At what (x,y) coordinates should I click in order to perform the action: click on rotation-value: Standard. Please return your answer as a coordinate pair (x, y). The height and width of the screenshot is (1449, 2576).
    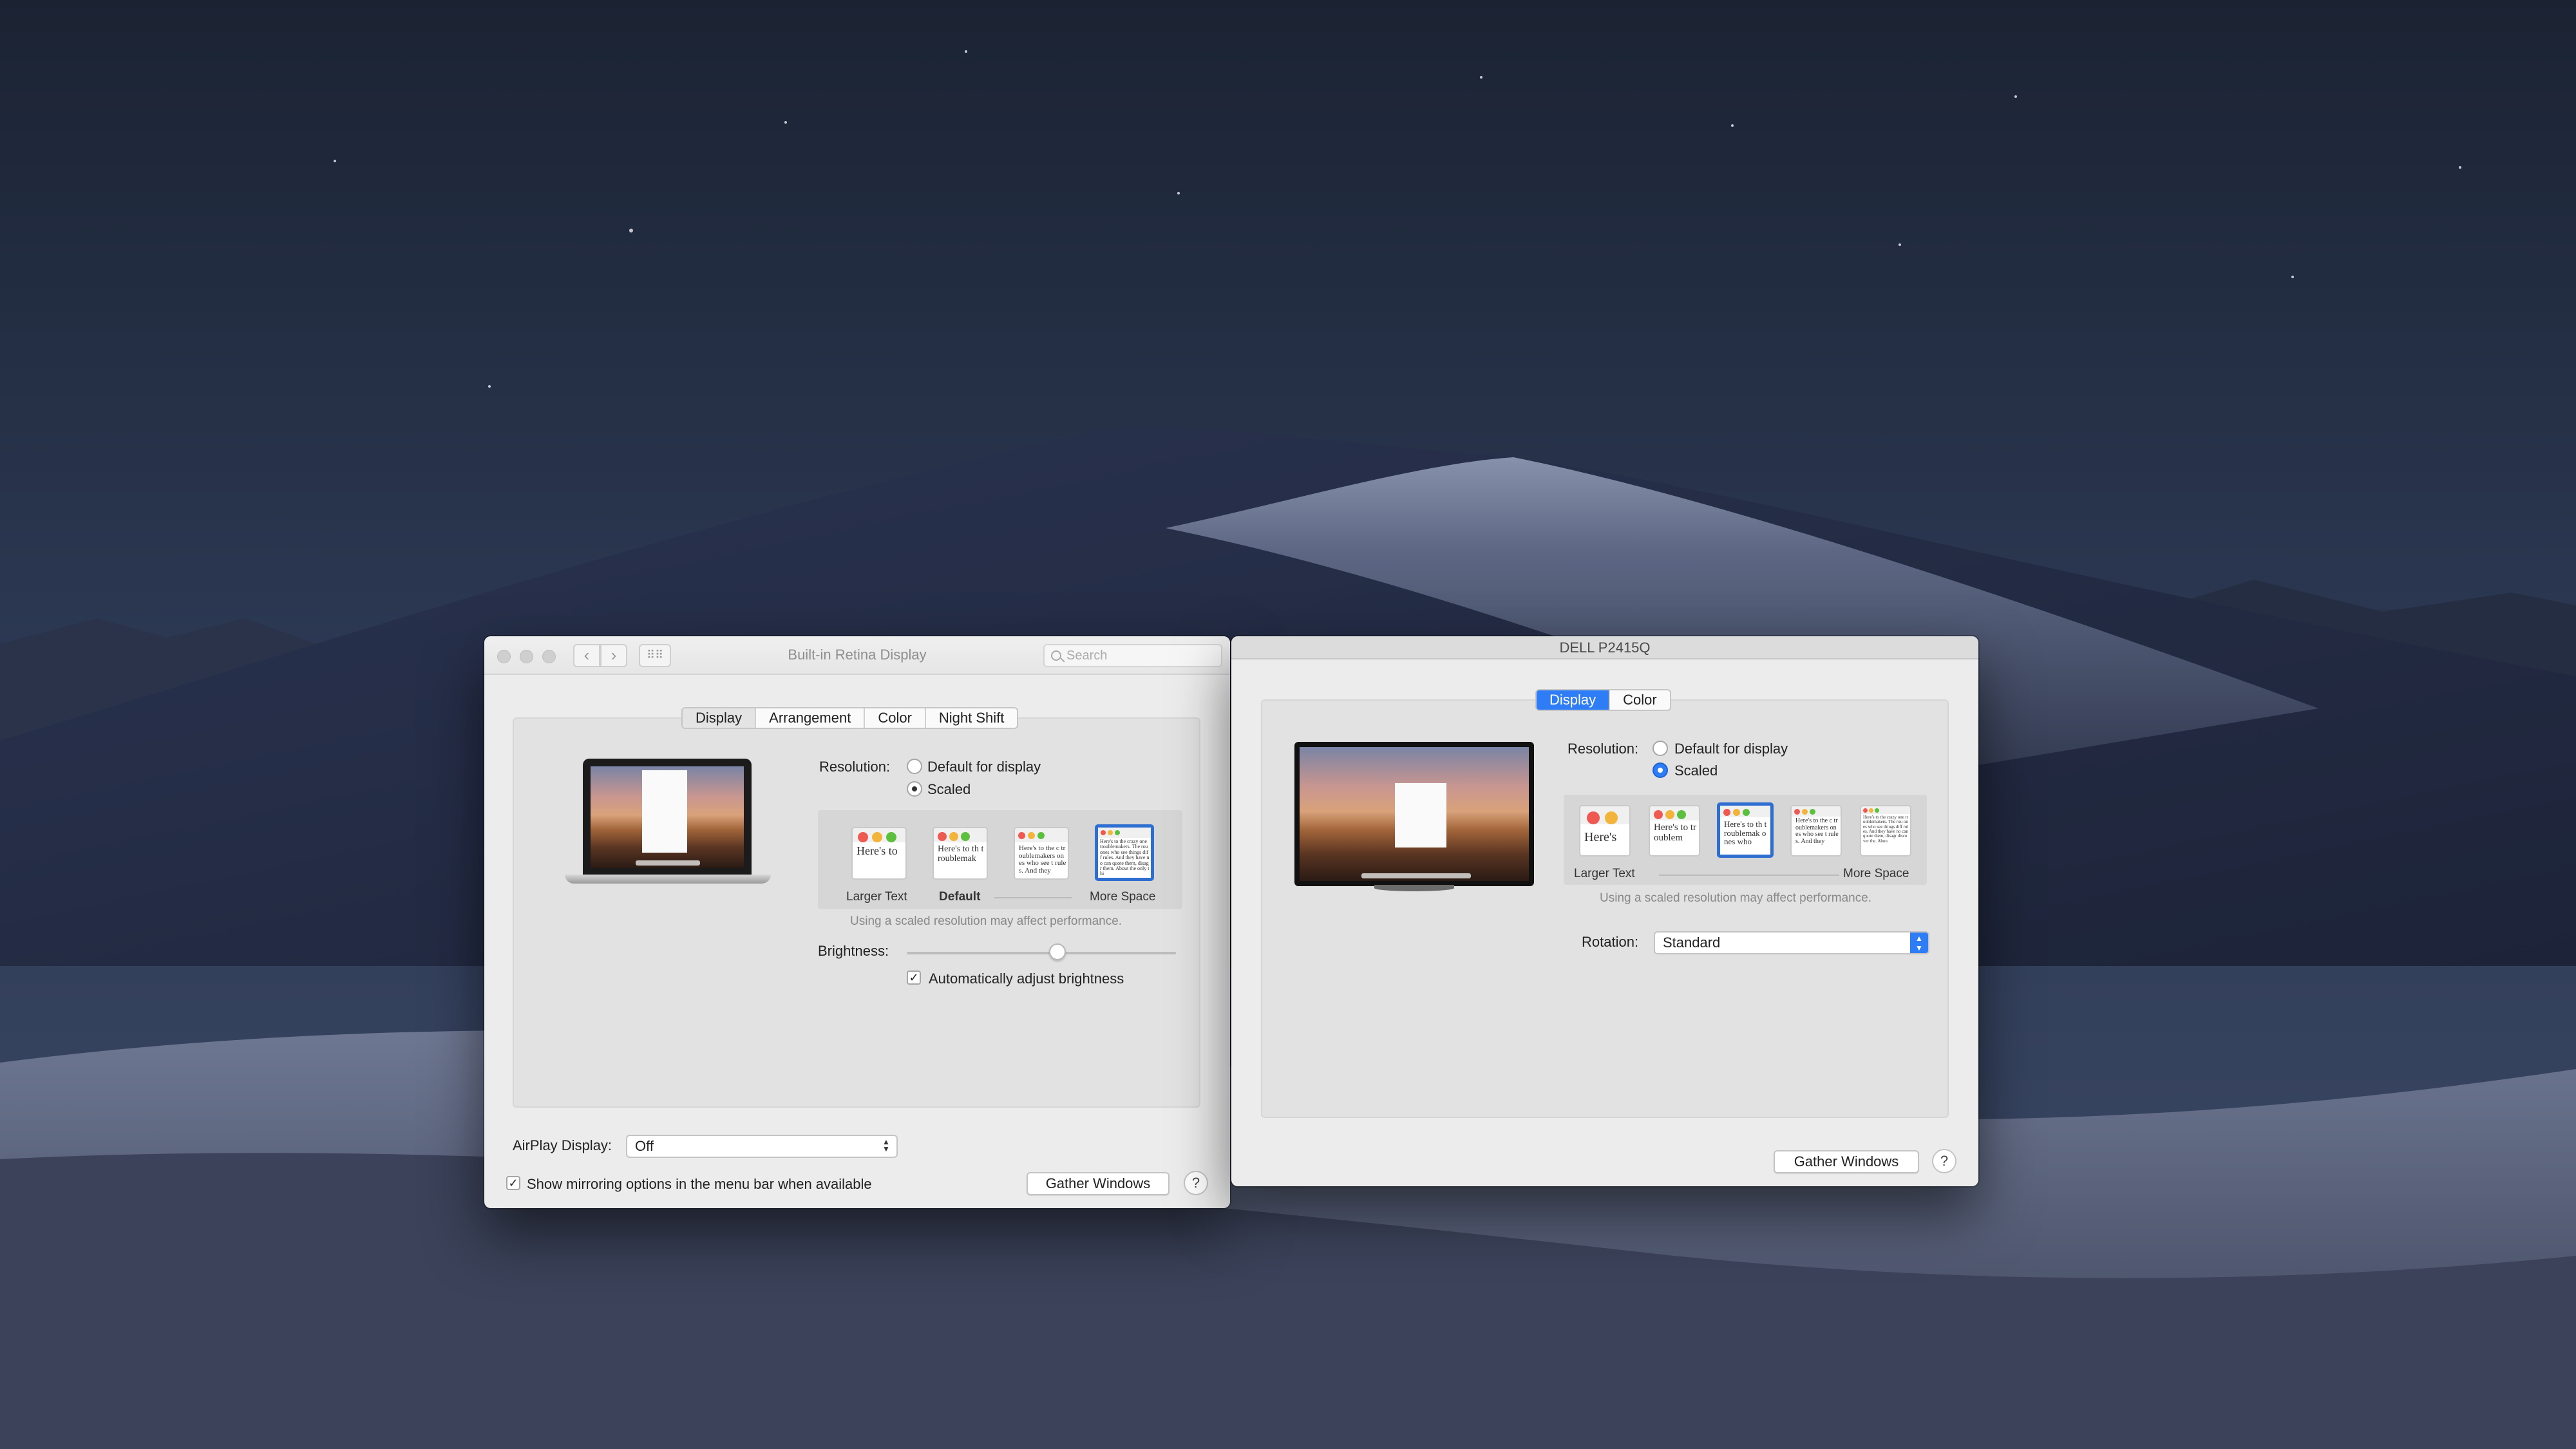
    Looking at the image, I should click on (1692, 943).